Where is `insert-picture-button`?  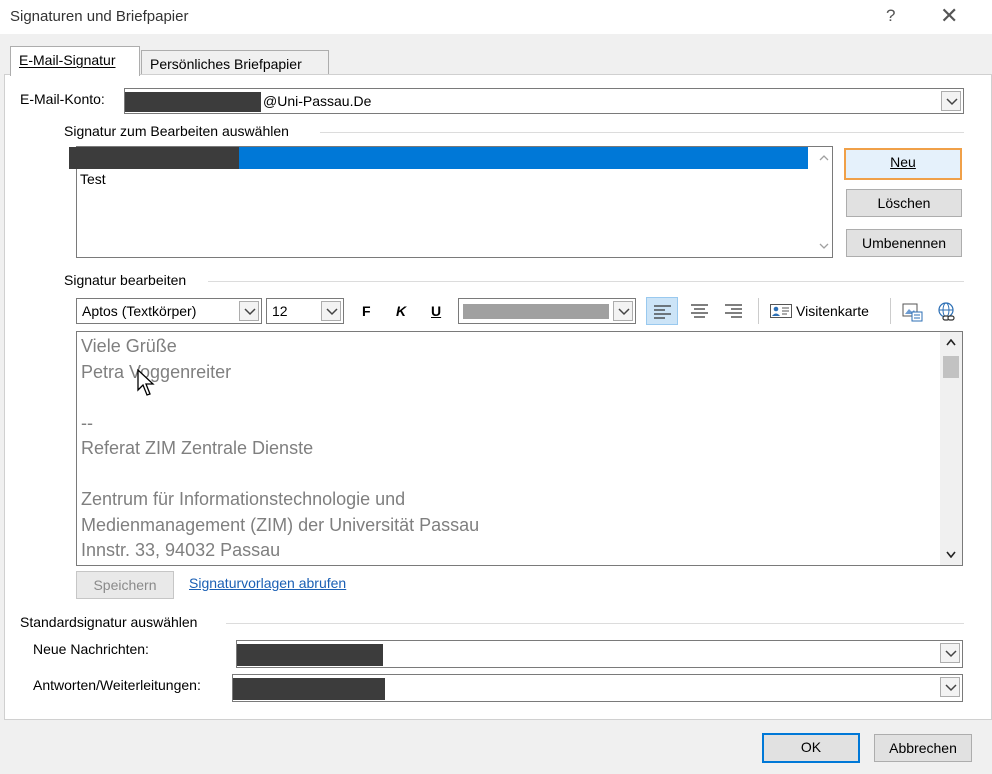 insert-picture-button is located at coordinates (912, 311).